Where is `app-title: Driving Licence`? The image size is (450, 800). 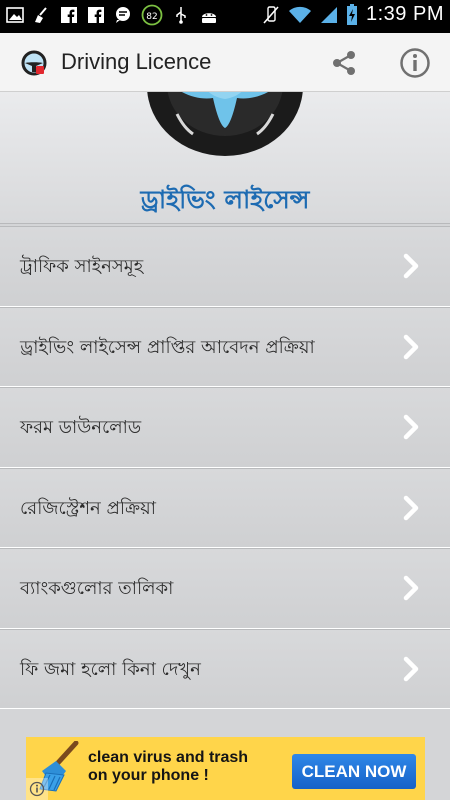 app-title: Driving Licence is located at coordinates (136, 61).